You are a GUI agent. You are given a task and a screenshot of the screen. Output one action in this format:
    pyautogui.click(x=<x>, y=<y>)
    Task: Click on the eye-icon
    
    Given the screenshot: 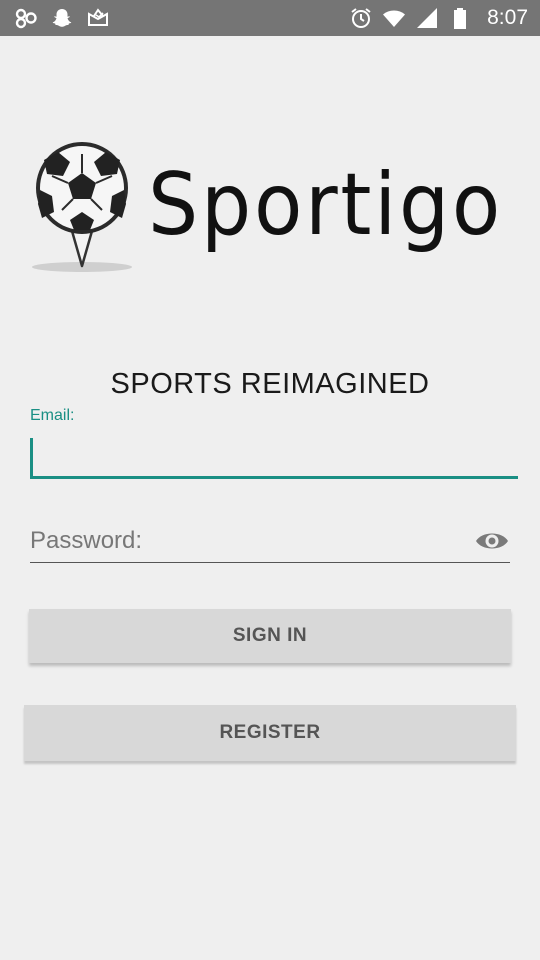 What is the action you would take?
    pyautogui.click(x=492, y=541)
    